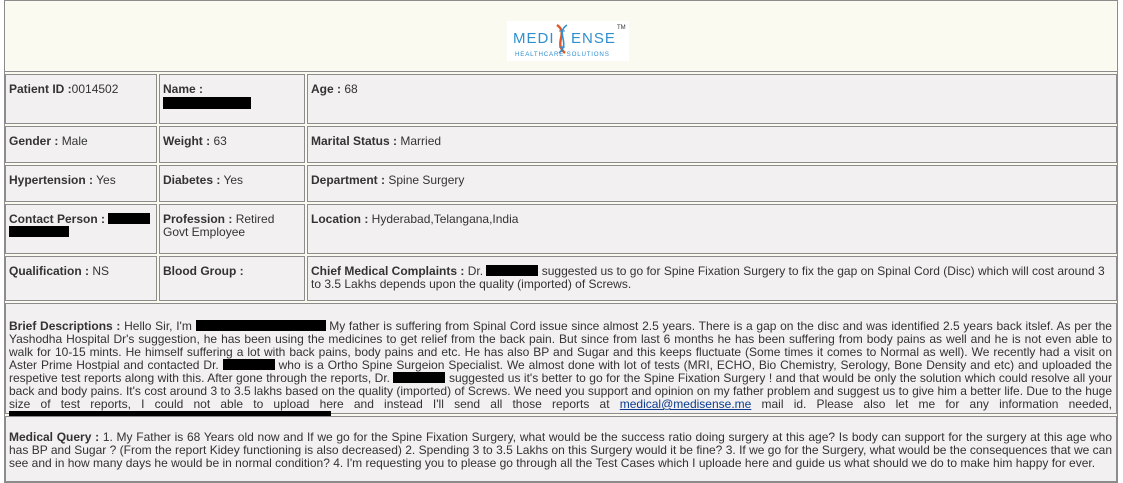 The height and width of the screenshot is (483, 1123). I want to click on hypertension-label: Hypertension :, so click(51, 180).